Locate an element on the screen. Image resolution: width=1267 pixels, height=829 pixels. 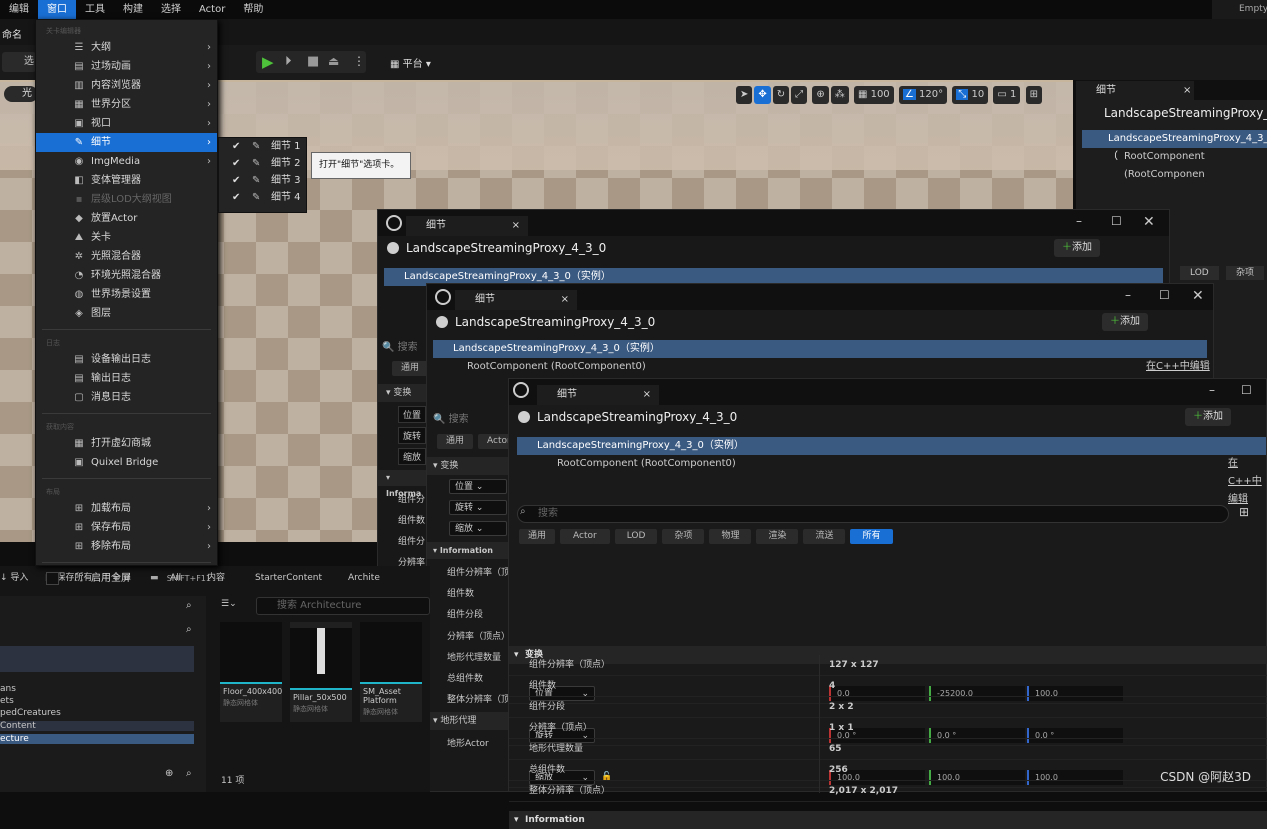
import-button: ↓ 导入 is located at coordinates (14, 578).